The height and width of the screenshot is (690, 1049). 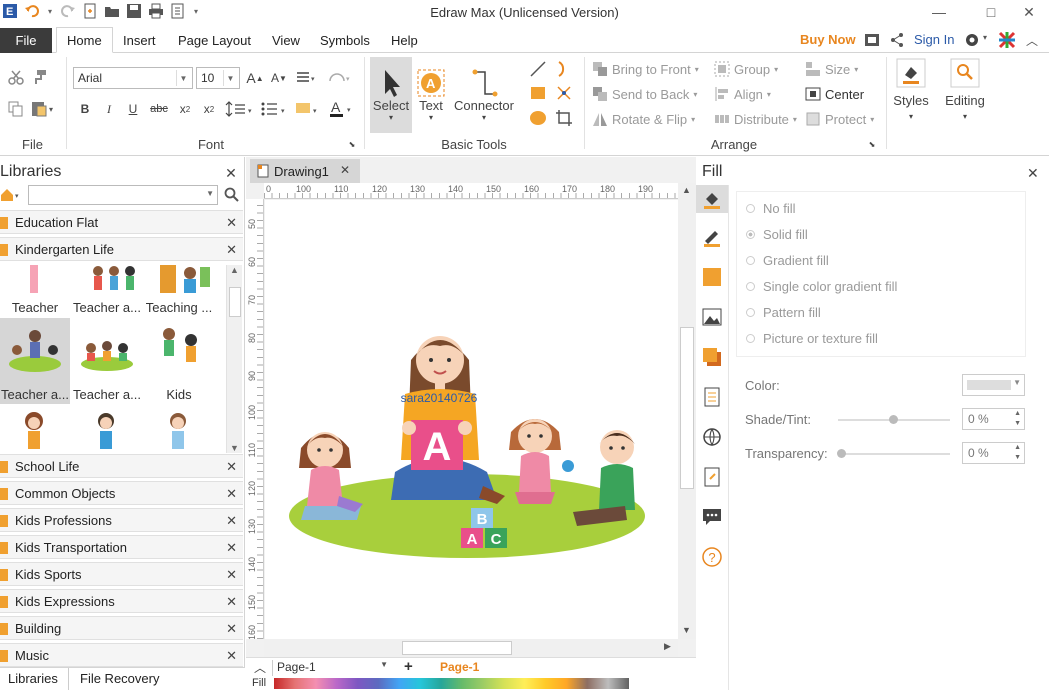 I want to click on share-icon, so click(x=897, y=41).